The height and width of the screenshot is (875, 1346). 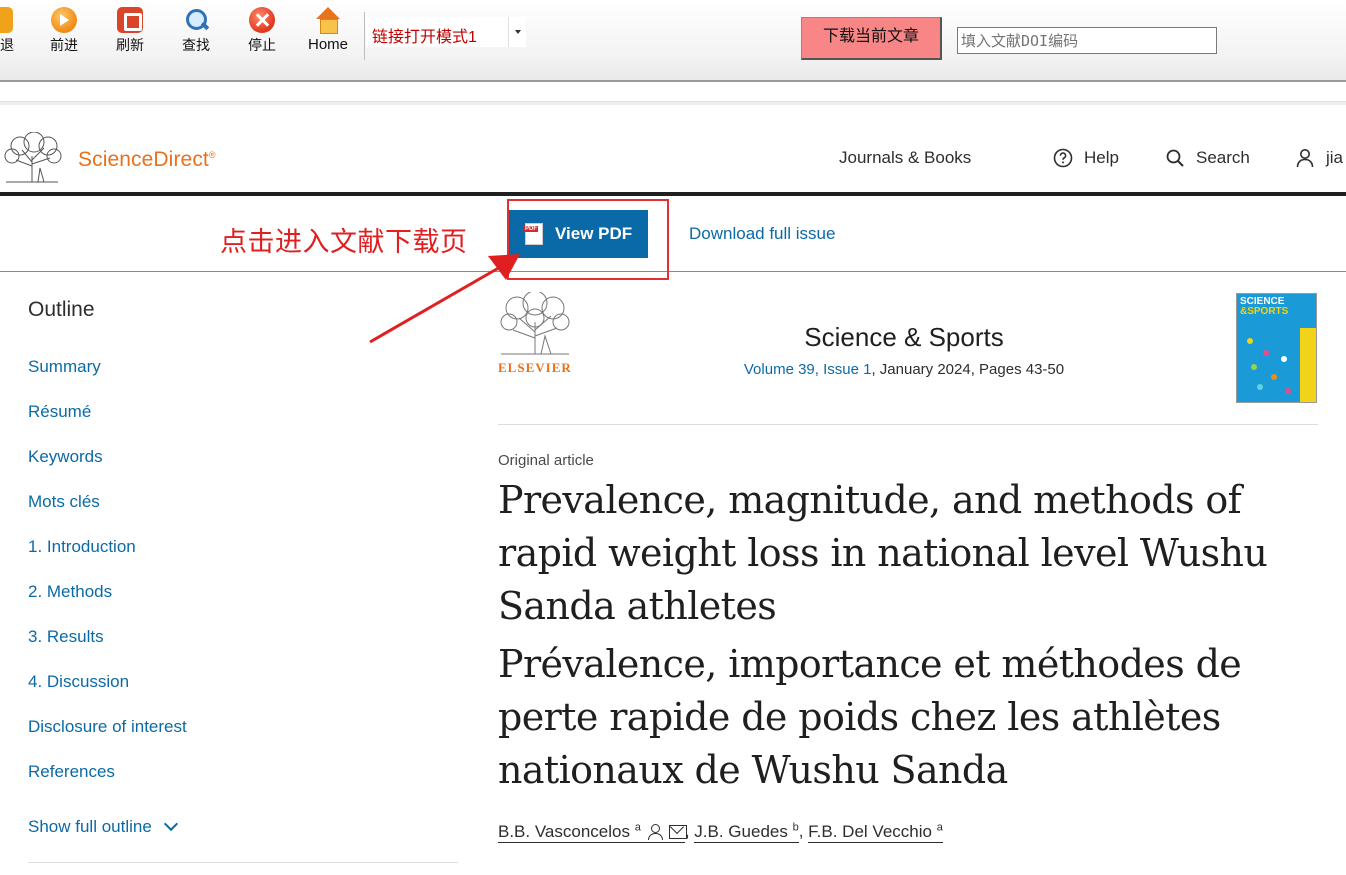 I want to click on elsevier-tree-logo, so click(x=32, y=158).